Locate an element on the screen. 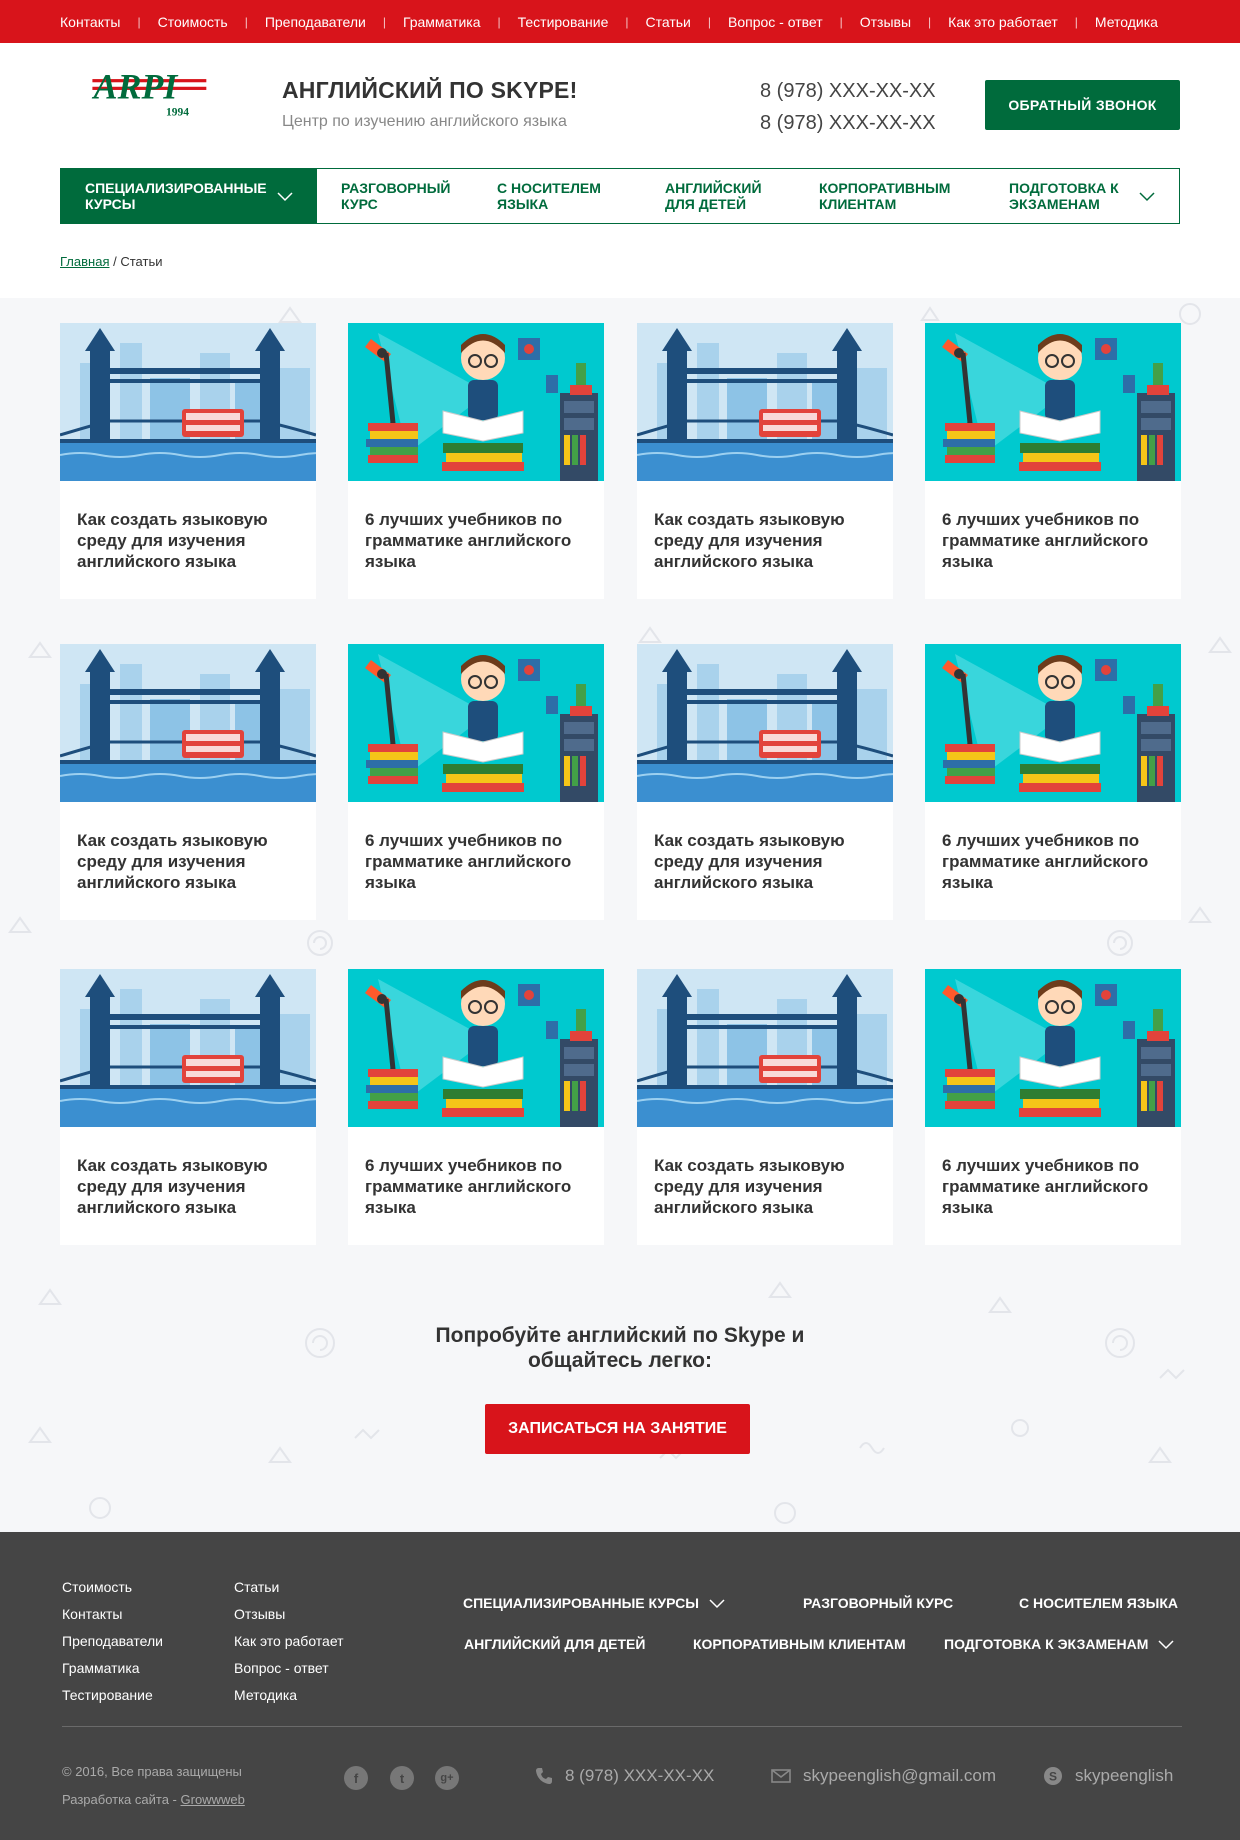 This screenshot has width=1240, height=1840. footer-nav-exam-prep: ПОДГОТОВКА К ЭКЗАМЕНАМ is located at coordinates (1059, 1644).